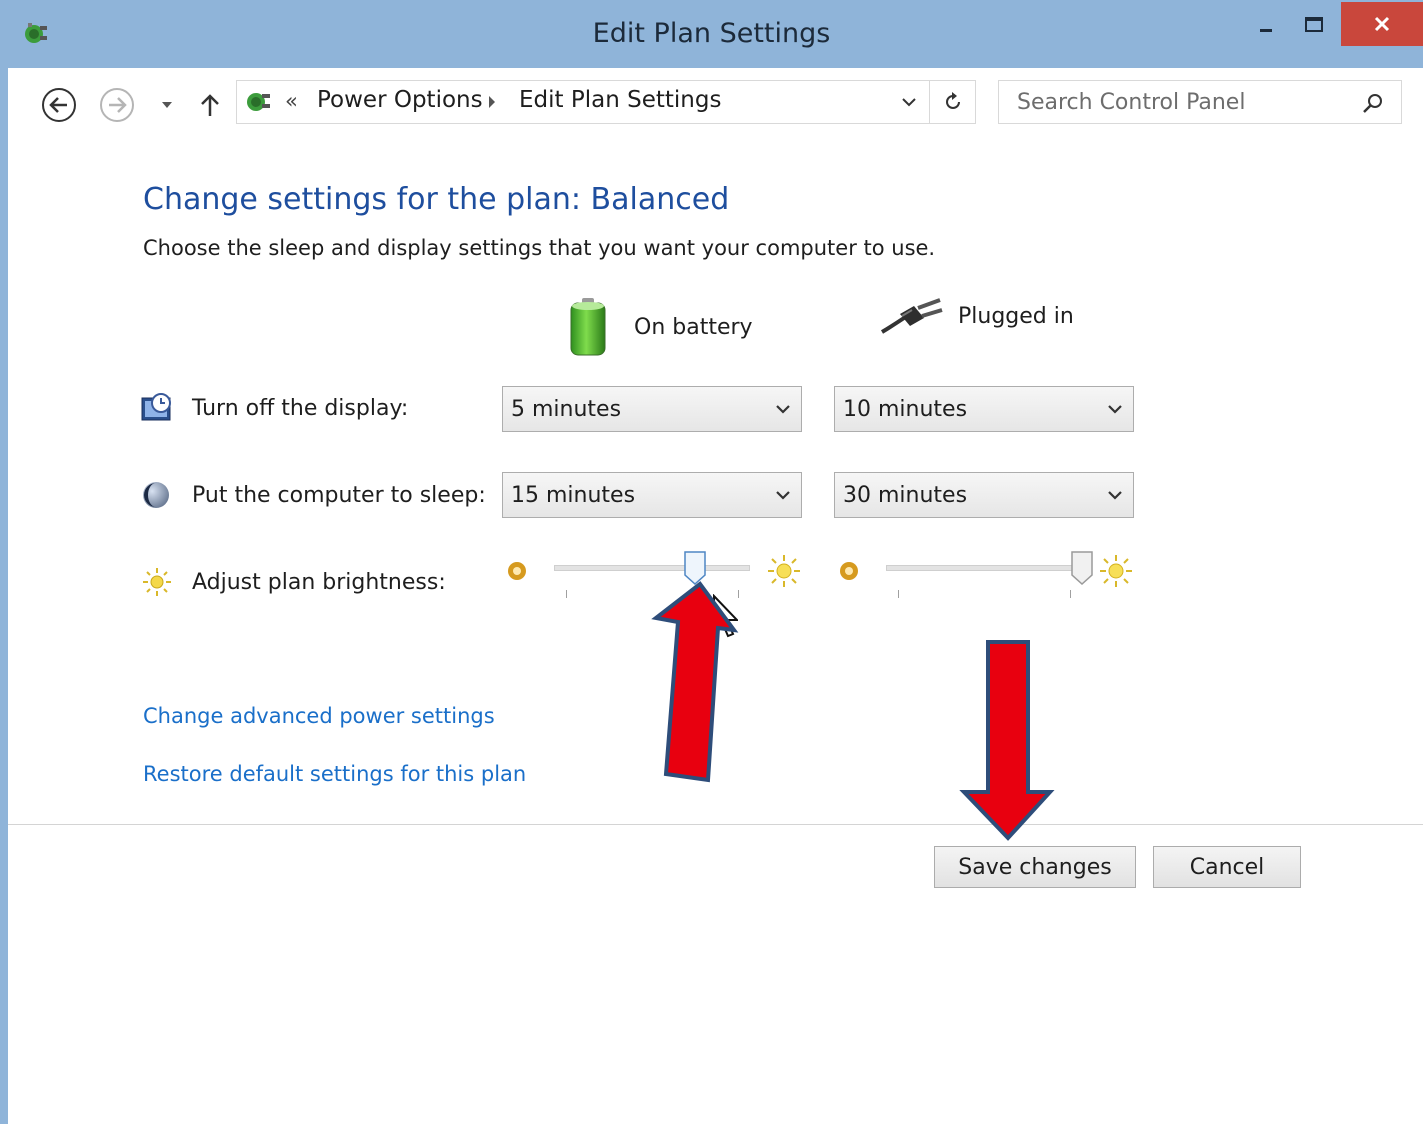 The image size is (1423, 1124). I want to click on up-arrow-icon, so click(210, 105).